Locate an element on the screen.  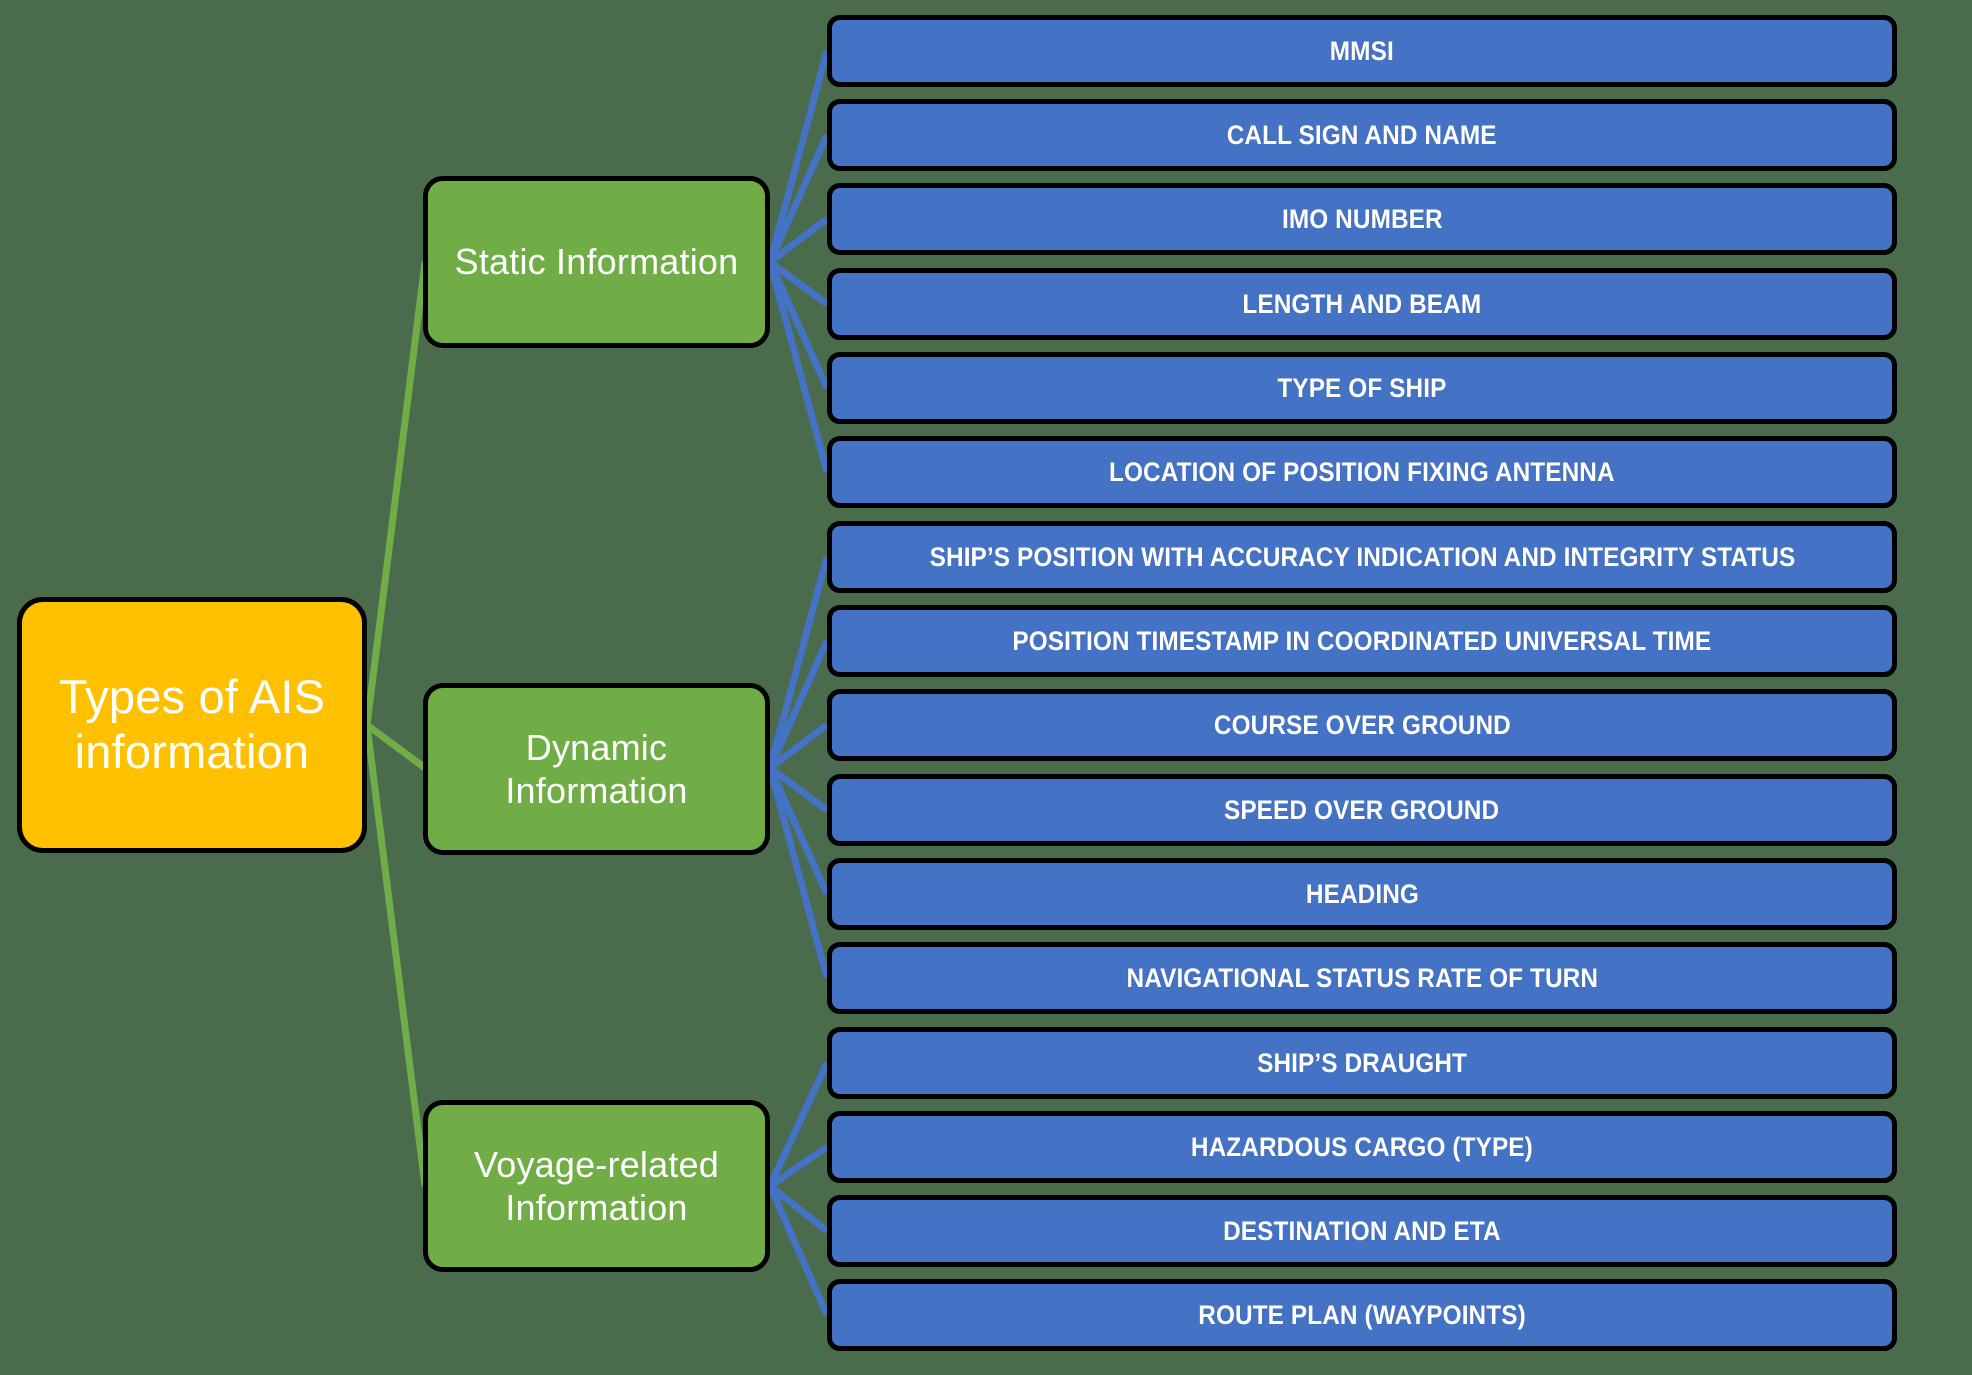
leaf-node-navigational-status-rate-of-turn: NAVIGATIONAL STATUS RATE OF TURN is located at coordinates (1362, 978).